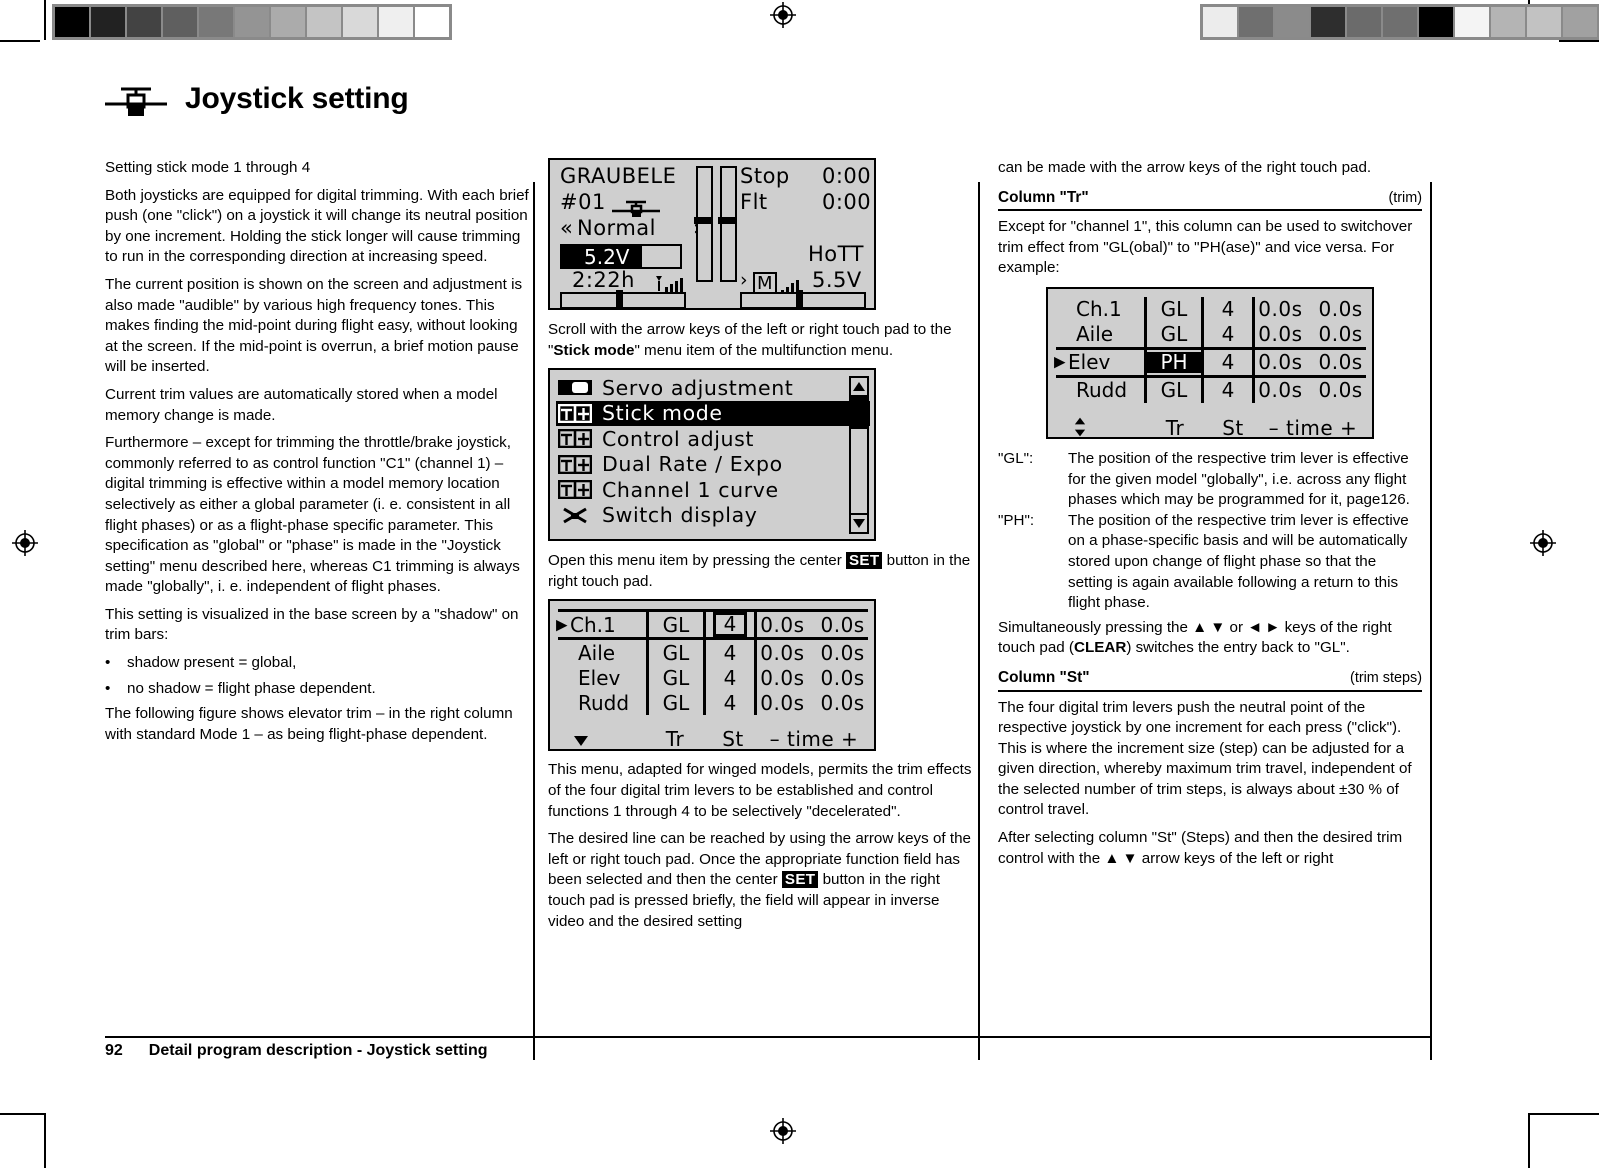 The height and width of the screenshot is (1168, 1599). I want to click on transmitter-base-screen: GRAUBELE #01 « Normal » 5.2V 2:22h, so click(712, 234).